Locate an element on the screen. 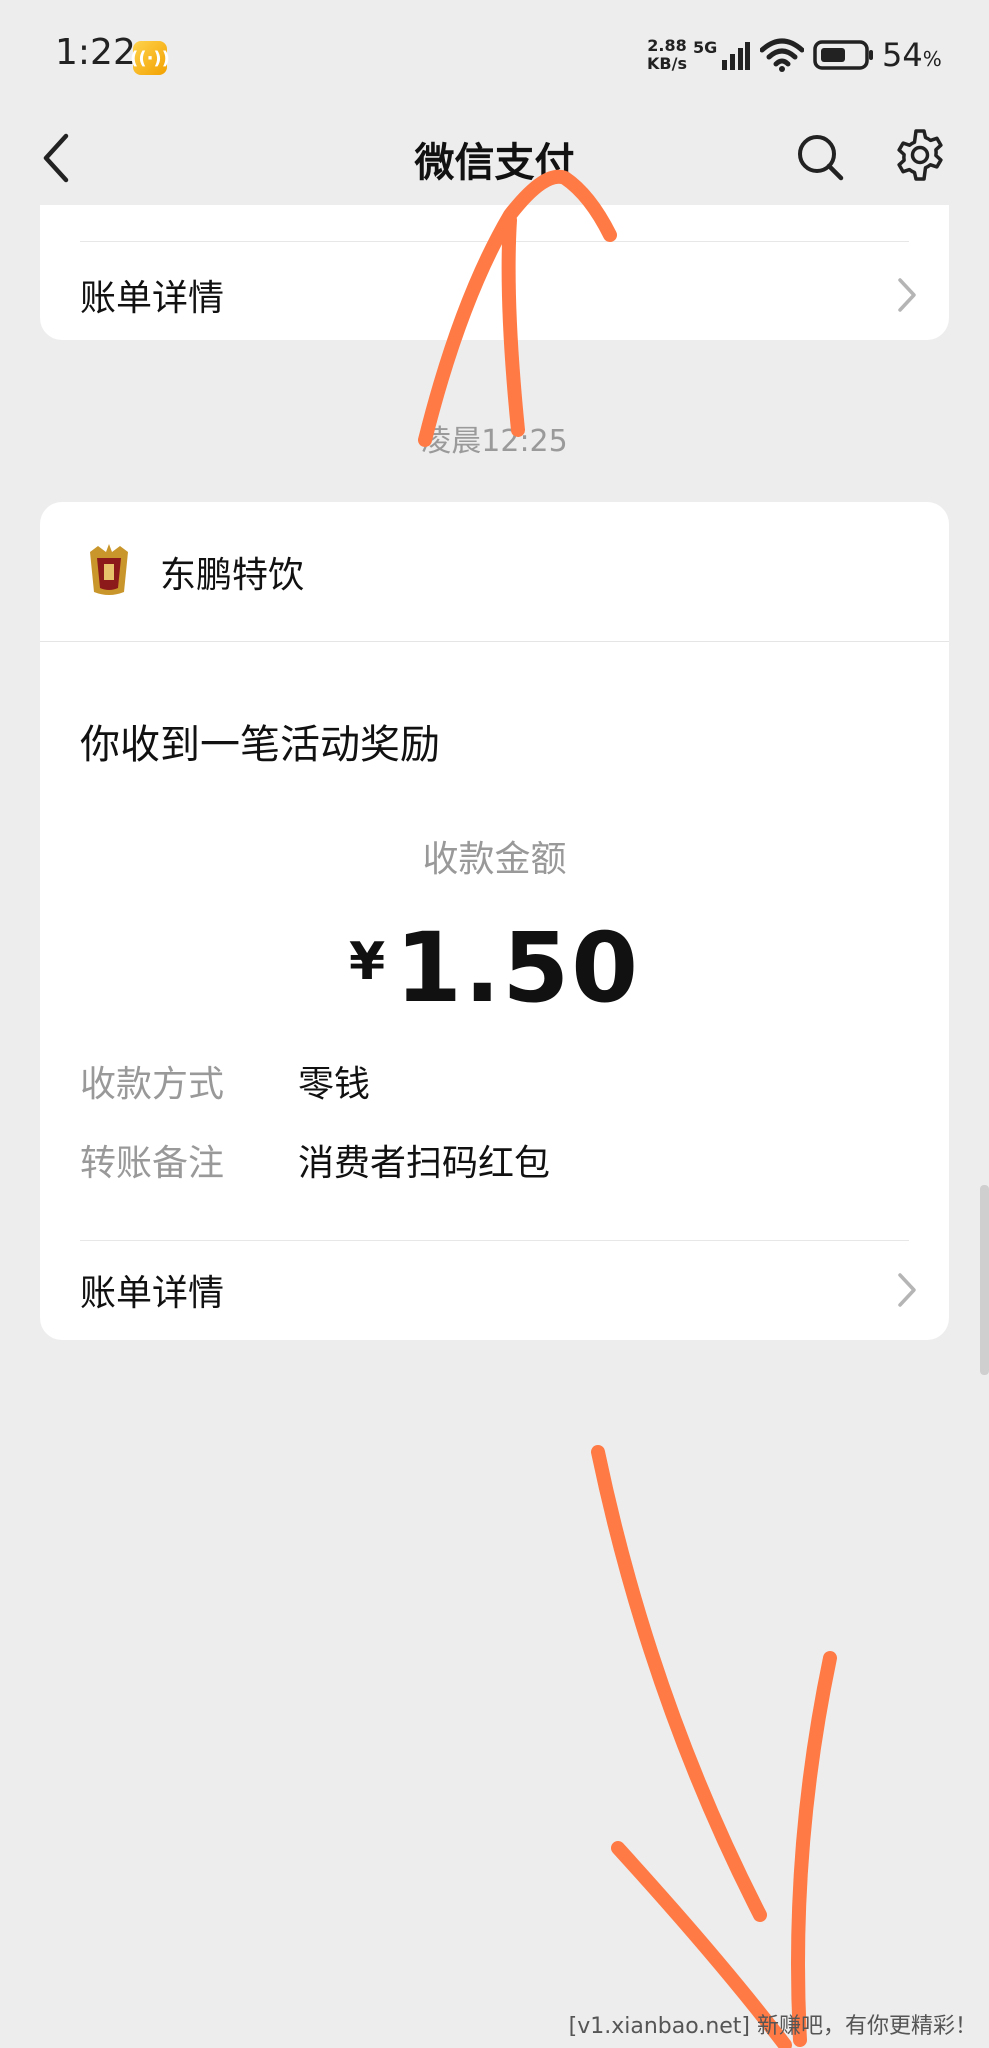 This screenshot has width=989, height=2048. annotation-arrow-down is located at coordinates (714, 1746).